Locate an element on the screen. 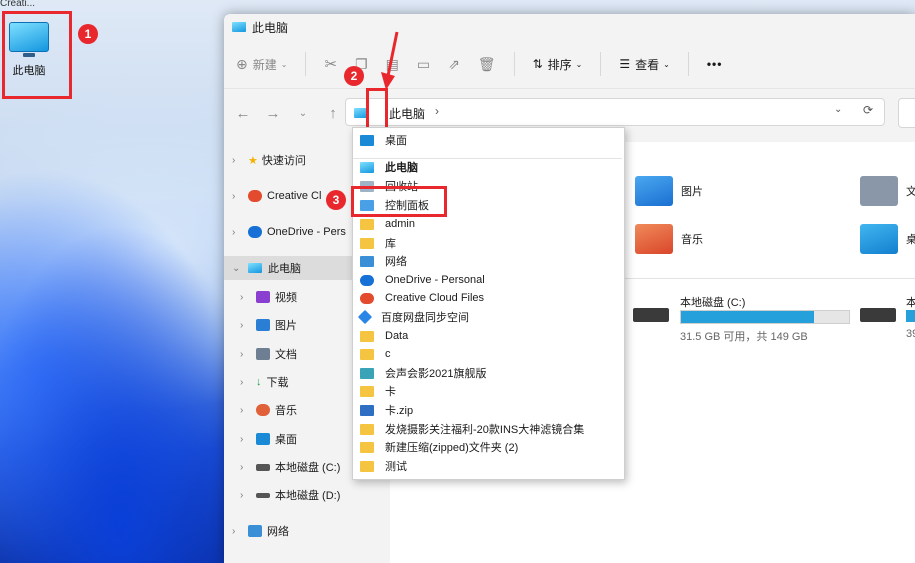 The height and width of the screenshot is (563, 915). baidu-icon is located at coordinates (365, 317).